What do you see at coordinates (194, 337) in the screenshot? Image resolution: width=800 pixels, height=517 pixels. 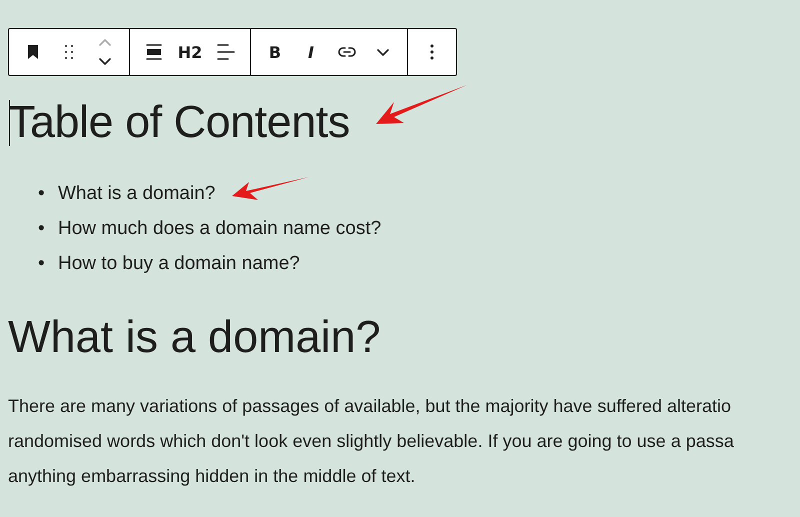 I see `section-heading: What is a domain?` at bounding box center [194, 337].